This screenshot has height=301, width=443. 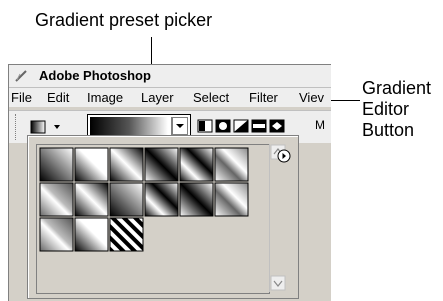 I want to click on picker-callout-label: Gradient preset picker, so click(x=124, y=20).